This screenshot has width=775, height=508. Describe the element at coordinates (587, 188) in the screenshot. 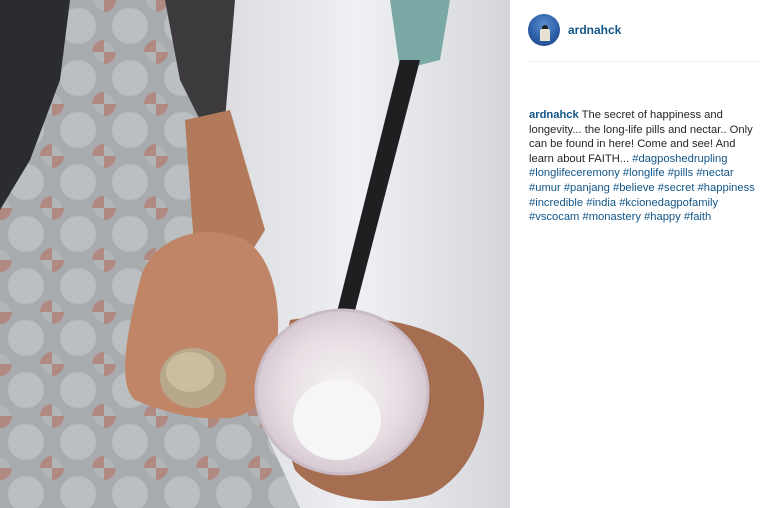

I see `hashtag-link: #panjang` at that location.